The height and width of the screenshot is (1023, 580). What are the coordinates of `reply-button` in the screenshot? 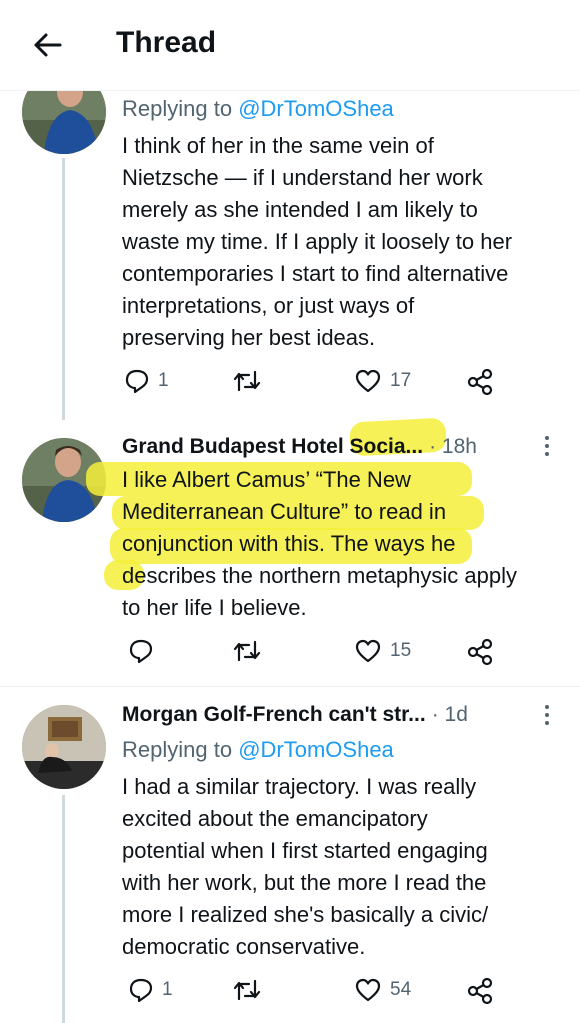 It's located at (141, 651).